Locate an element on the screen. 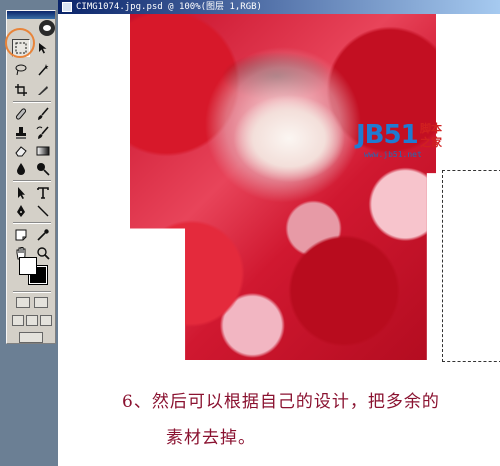 Image resolution: width=500 pixels, height=466 pixels. healing-brush-tool is located at coordinates (21, 114).